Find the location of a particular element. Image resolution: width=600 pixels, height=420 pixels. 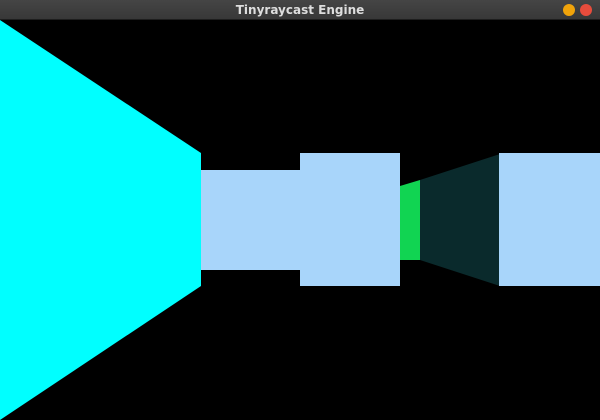

wall-green is located at coordinates (410, 220).